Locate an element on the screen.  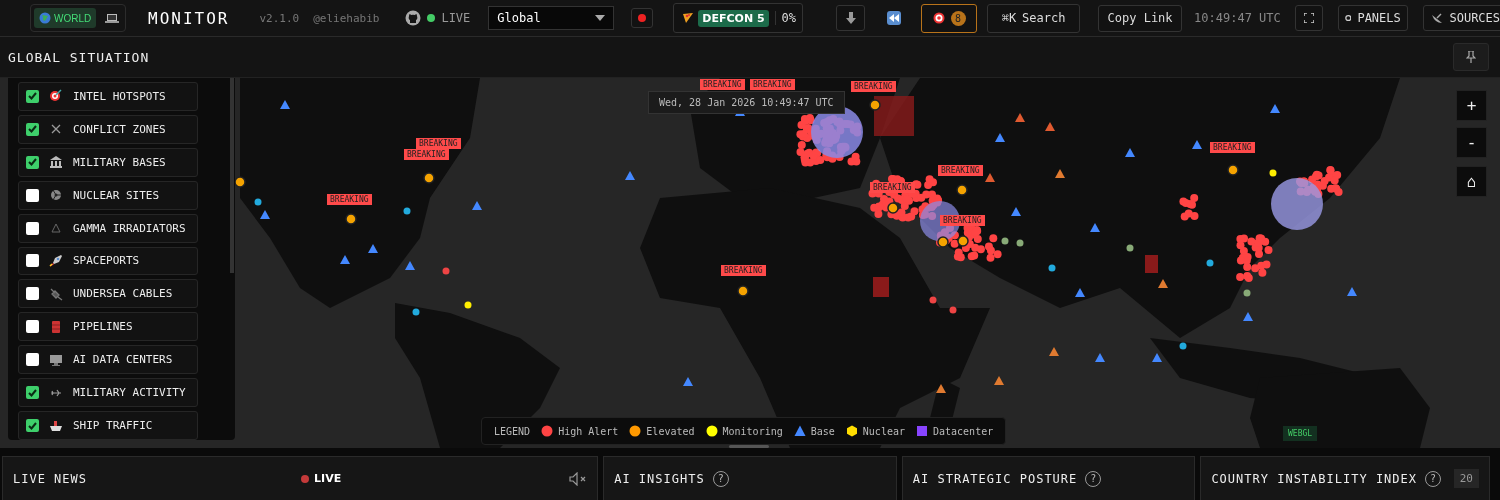
layer-label: GAMMA IRRADIATORS is located at coordinates (129, 228).